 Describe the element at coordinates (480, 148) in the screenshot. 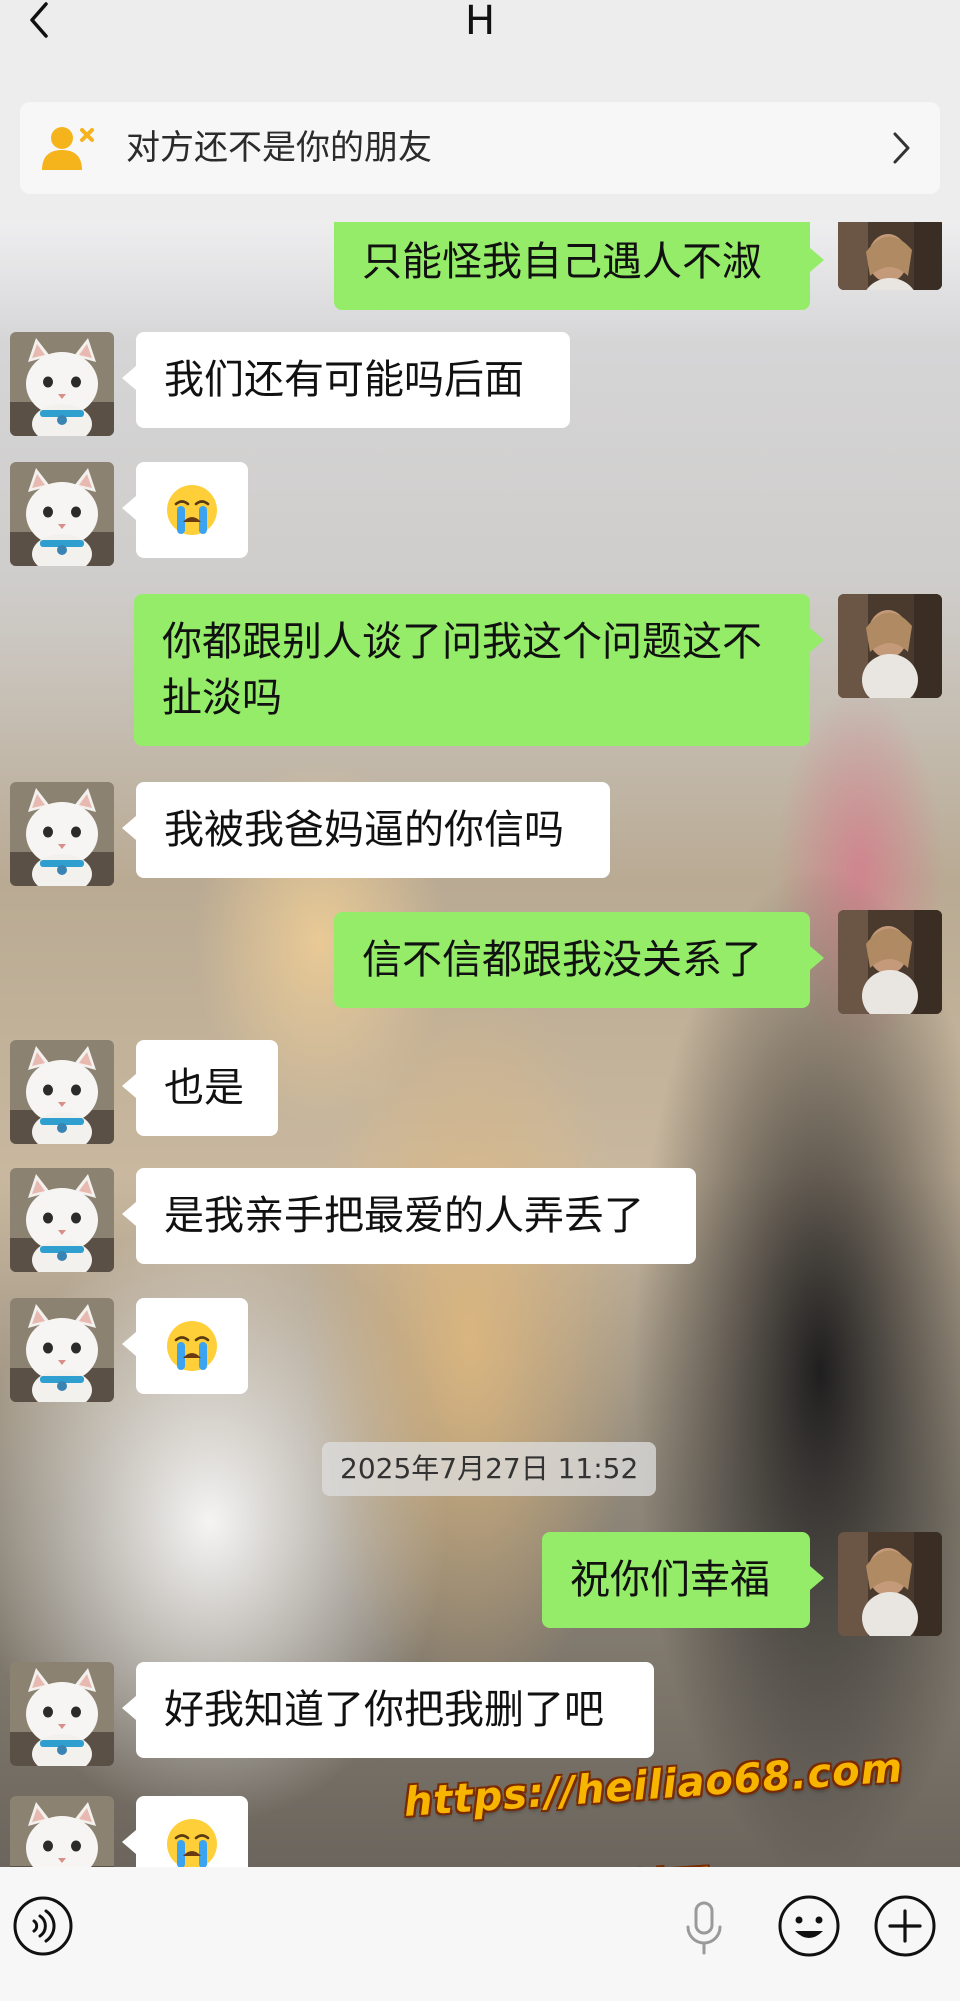

I see `not-friend-banner: 对方还不是你的朋友` at that location.